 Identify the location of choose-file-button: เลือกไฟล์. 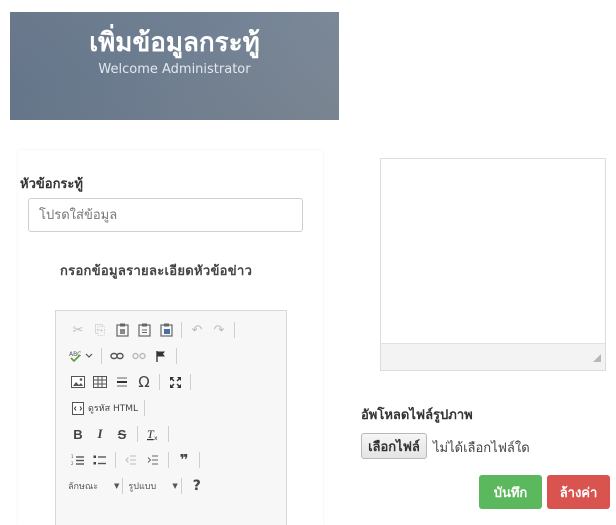
(394, 446).